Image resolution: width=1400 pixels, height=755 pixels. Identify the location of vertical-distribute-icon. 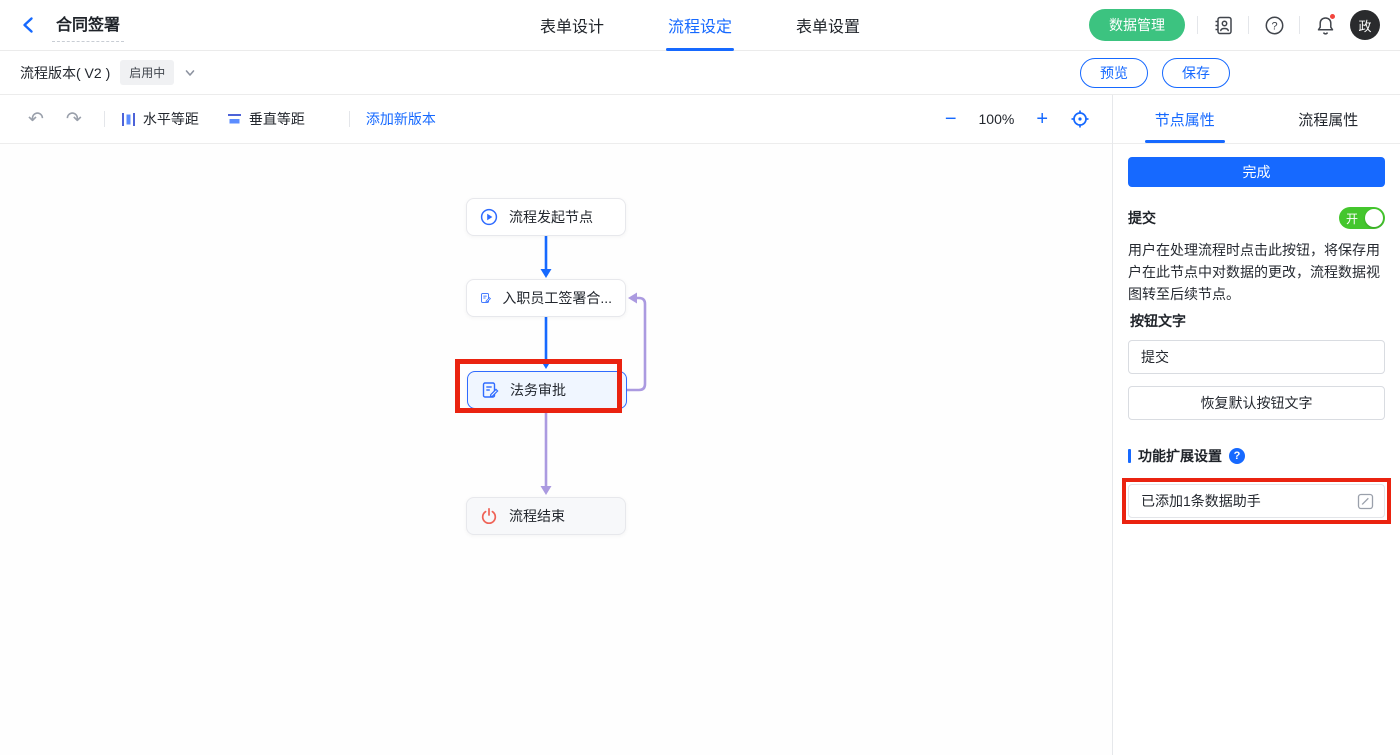
(234, 118).